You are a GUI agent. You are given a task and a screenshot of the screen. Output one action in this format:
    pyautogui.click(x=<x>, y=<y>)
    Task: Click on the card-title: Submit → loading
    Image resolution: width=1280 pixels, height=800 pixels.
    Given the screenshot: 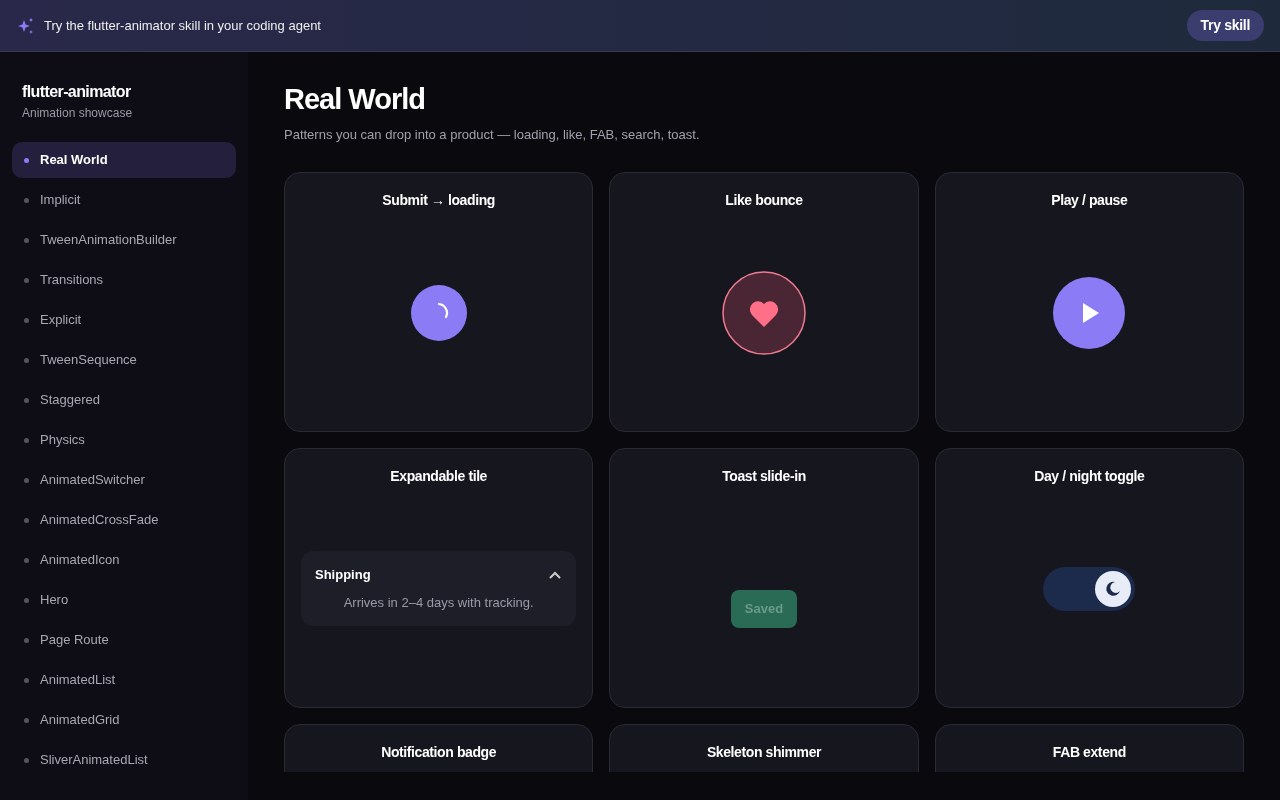 What is the action you would take?
    pyautogui.click(x=438, y=201)
    